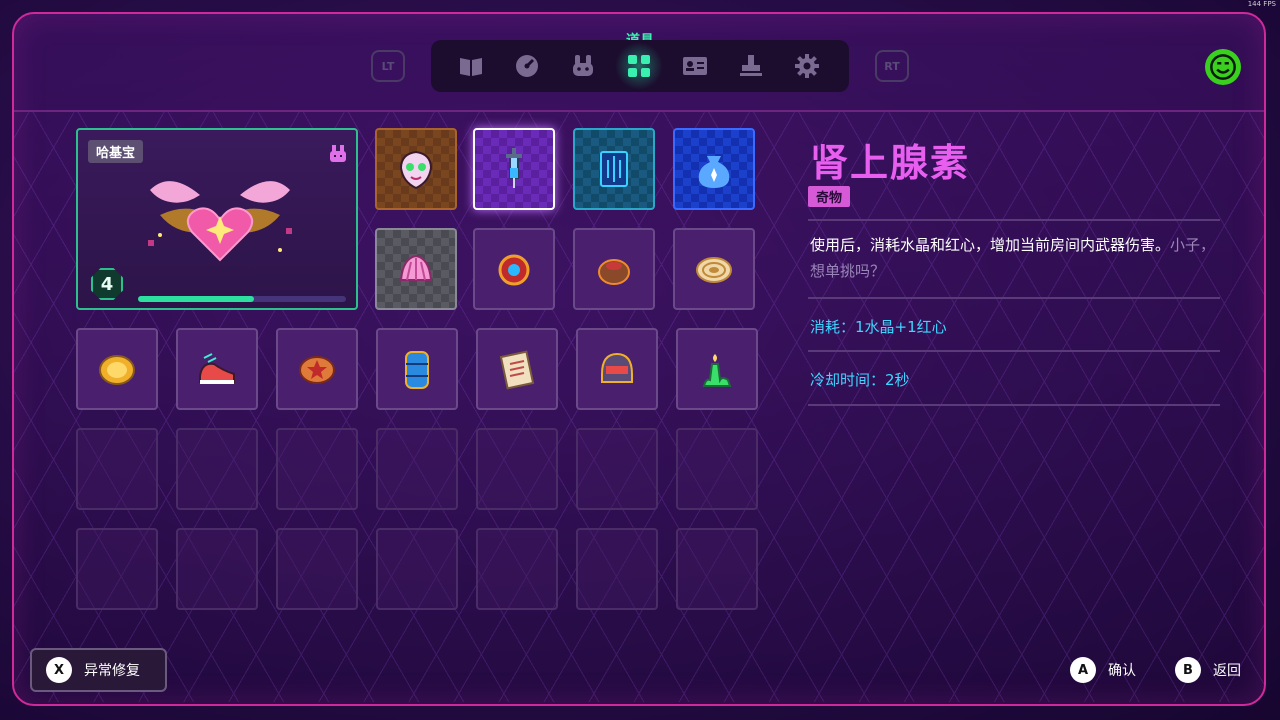 This screenshot has height=720, width=1280. I want to click on item-title: 肾上腺素, so click(890, 163).